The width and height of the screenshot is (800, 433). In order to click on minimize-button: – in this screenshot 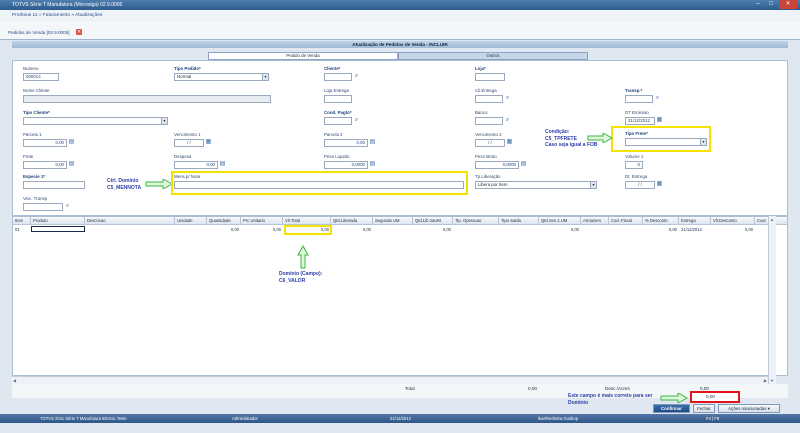, I will do `click(758, 4)`.